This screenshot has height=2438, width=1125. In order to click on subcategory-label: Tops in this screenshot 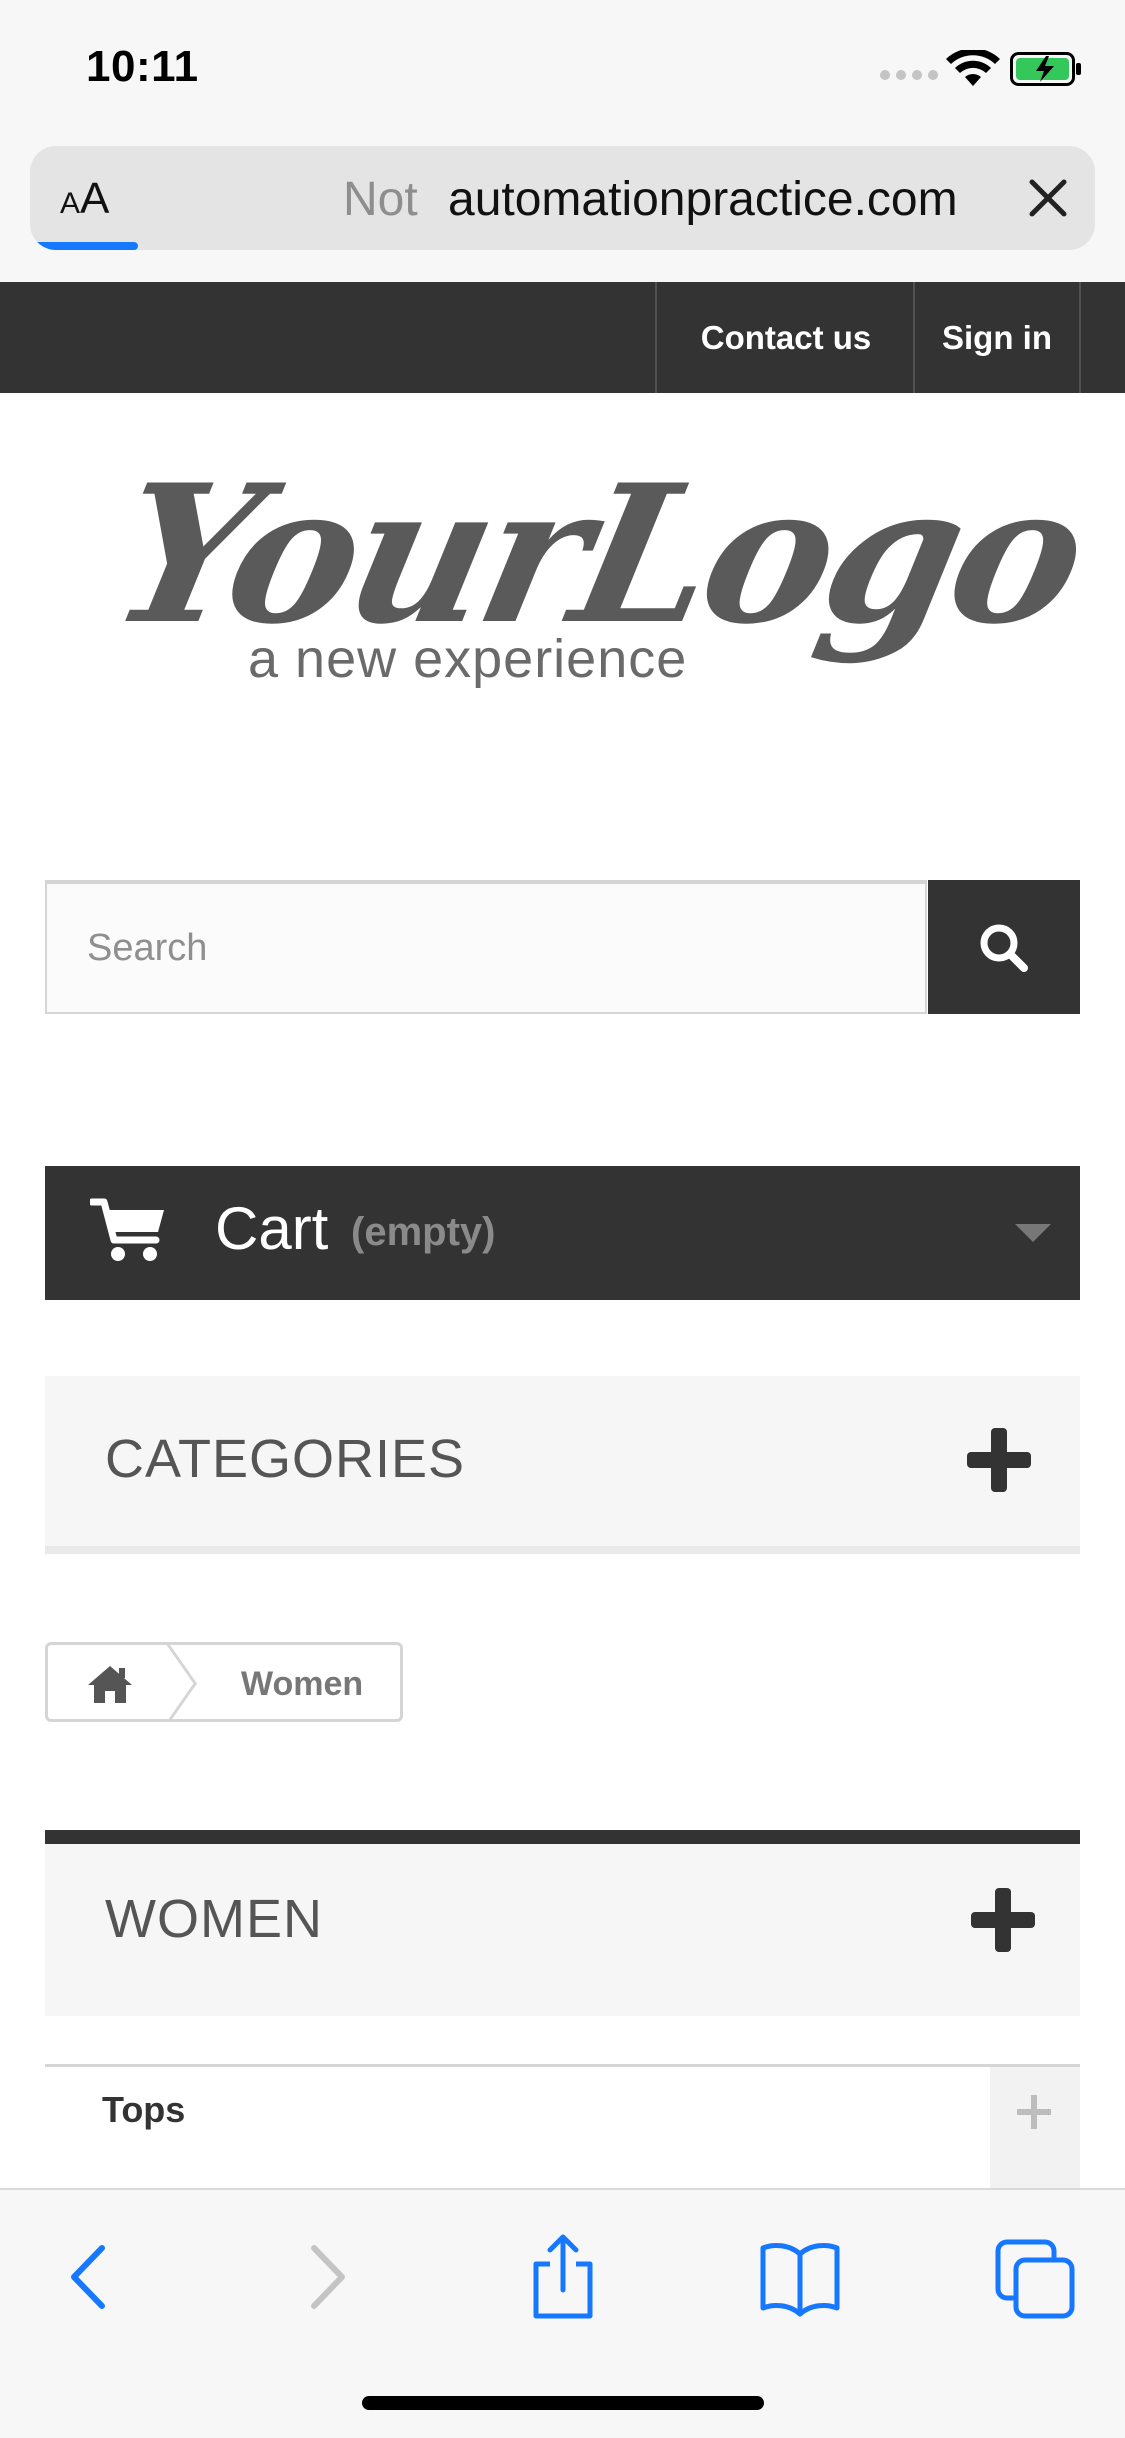, I will do `click(143, 2110)`.